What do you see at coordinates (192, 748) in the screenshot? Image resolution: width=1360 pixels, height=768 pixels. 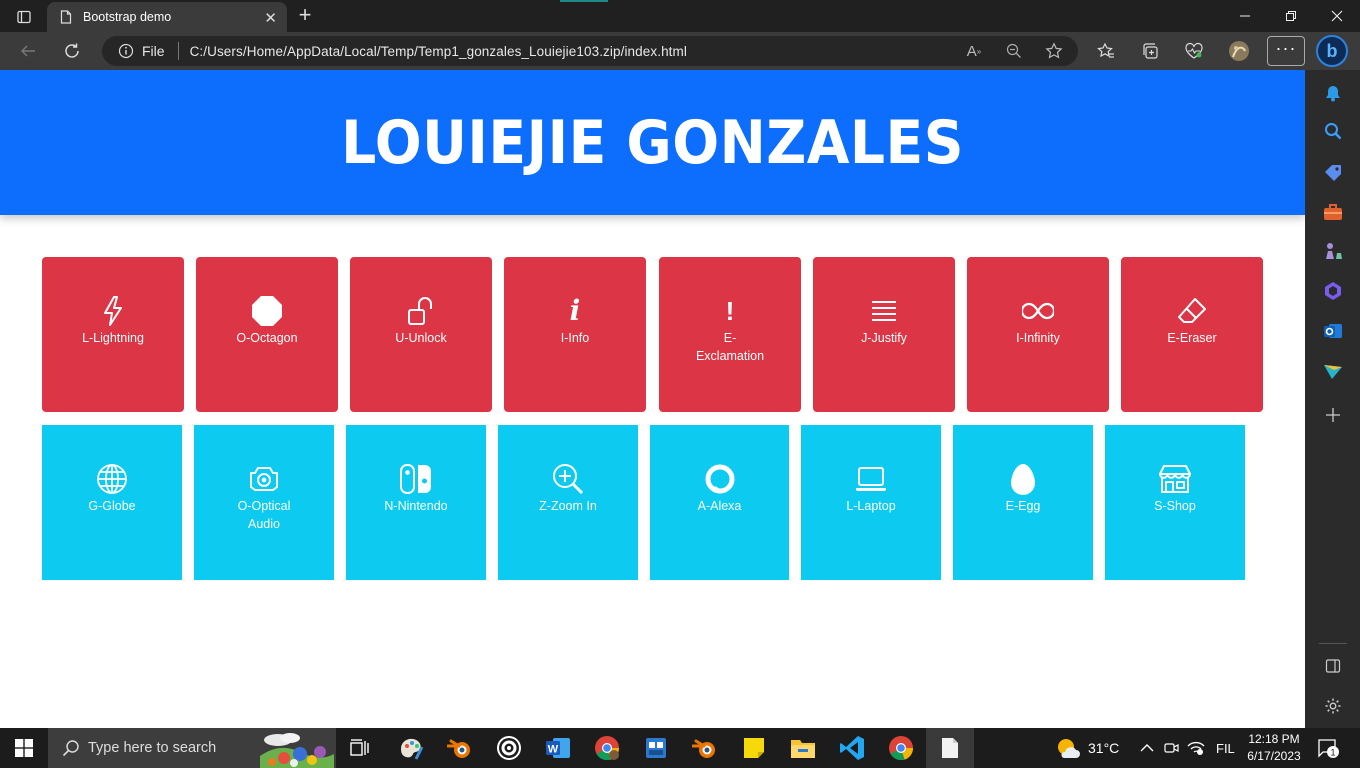 I see `taskbar-search-box: Type here to search` at bounding box center [192, 748].